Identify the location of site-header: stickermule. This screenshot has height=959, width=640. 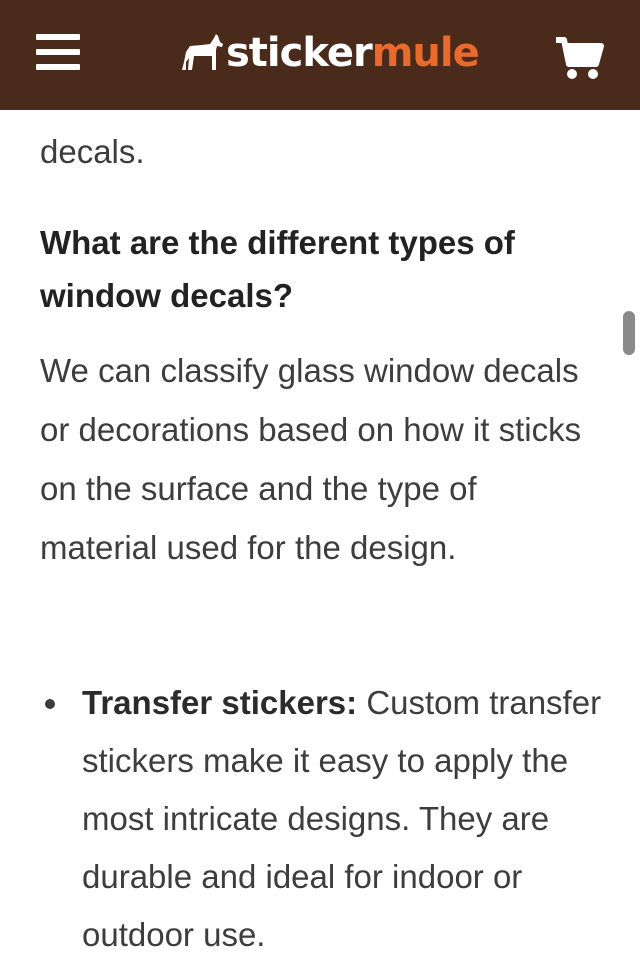
(320, 55).